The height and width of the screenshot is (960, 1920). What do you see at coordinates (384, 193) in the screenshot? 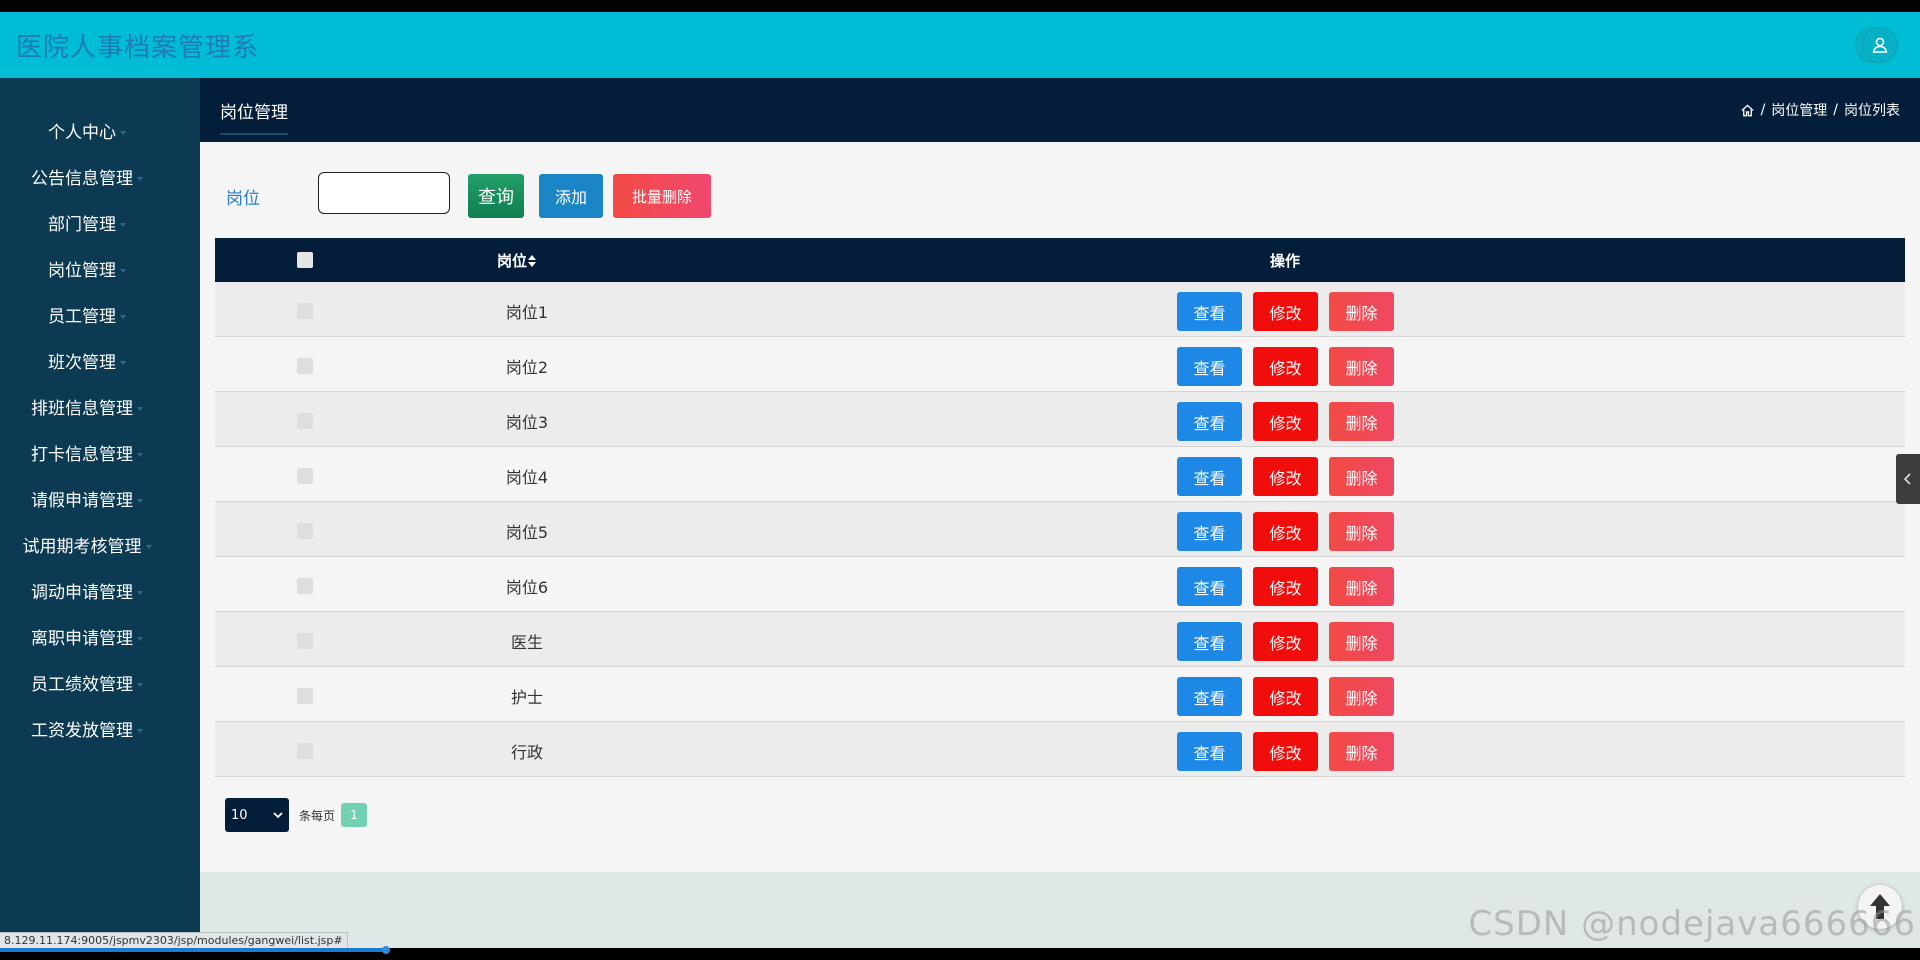
I see `position-search-input` at bounding box center [384, 193].